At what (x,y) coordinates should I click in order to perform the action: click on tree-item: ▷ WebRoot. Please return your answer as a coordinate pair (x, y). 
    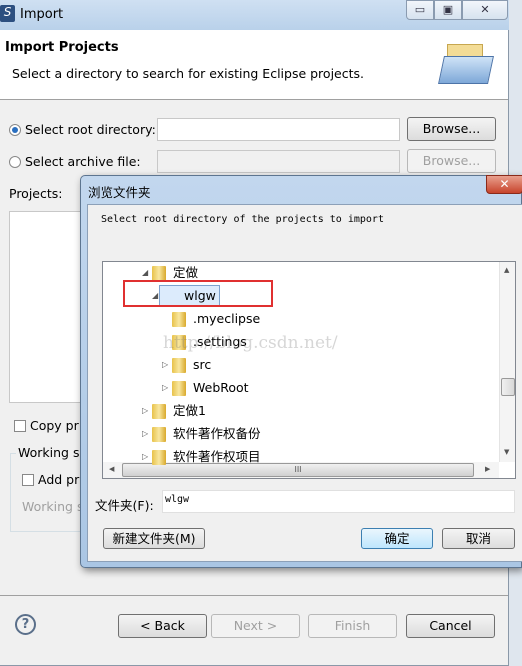
    Looking at the image, I should click on (300, 388).